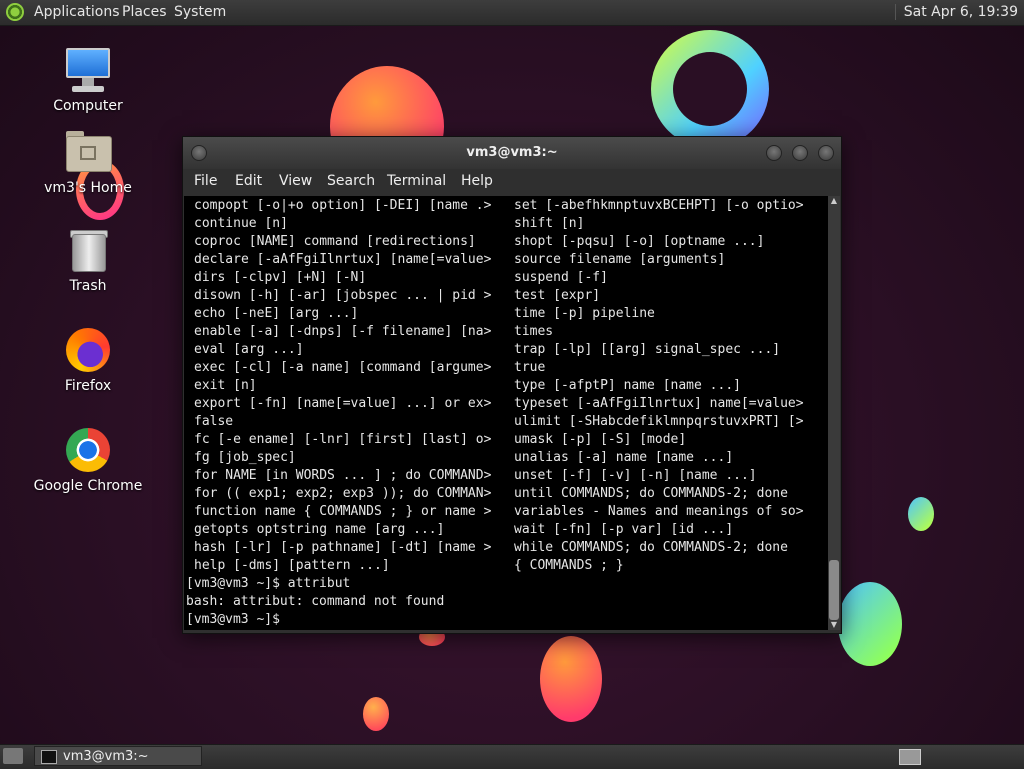 This screenshot has height=769, width=1024. I want to click on window-title: vm3@vm3:~, so click(512, 152).